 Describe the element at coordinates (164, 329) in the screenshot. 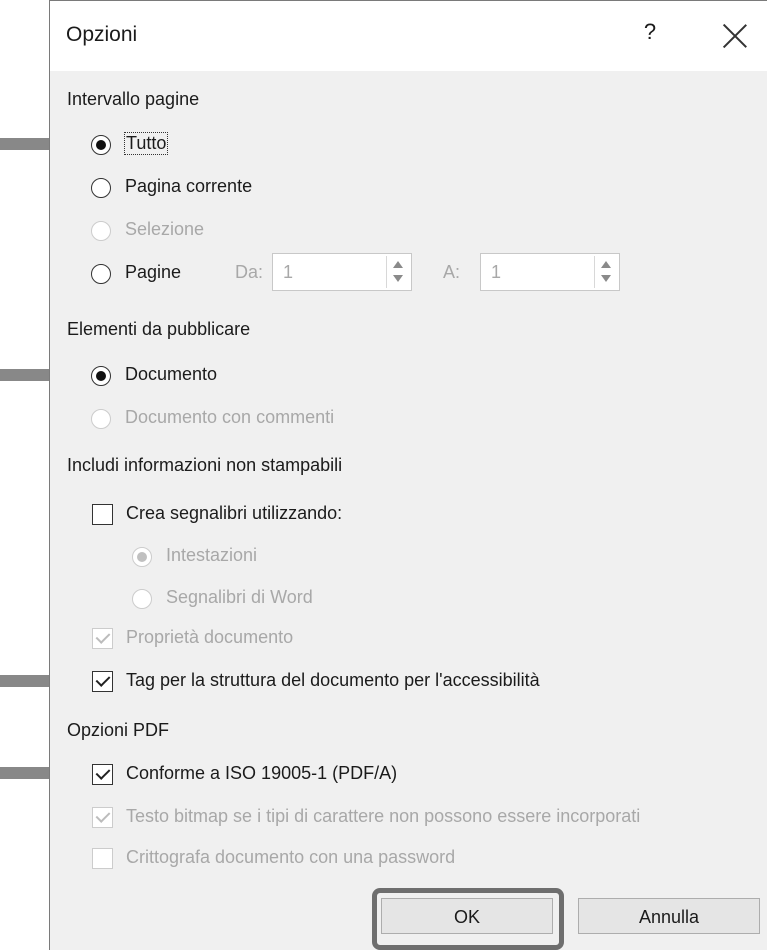

I see `group-publish: Elementi da pubblicare` at that location.